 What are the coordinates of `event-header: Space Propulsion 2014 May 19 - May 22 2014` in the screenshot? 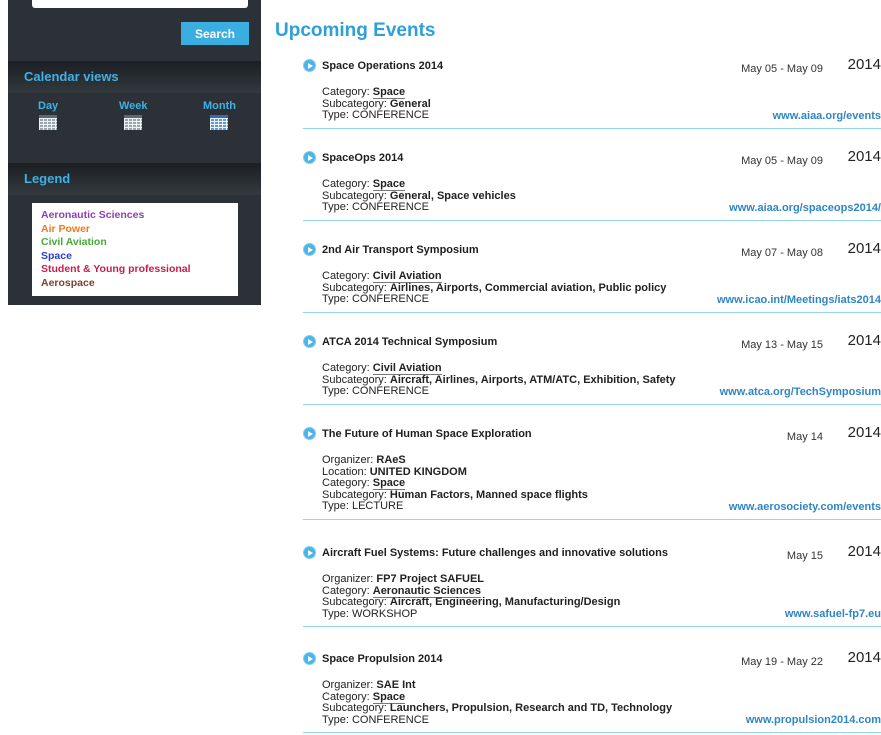 It's located at (592, 660).